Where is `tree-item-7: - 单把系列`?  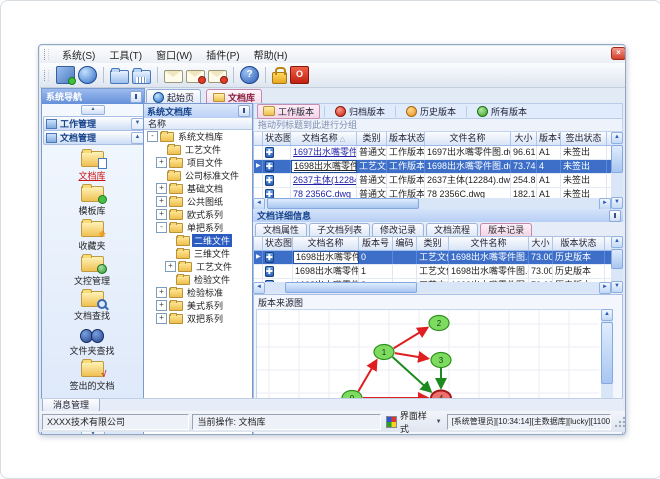
tree-item-7: - 单把系列 is located at coordinates (197, 227).